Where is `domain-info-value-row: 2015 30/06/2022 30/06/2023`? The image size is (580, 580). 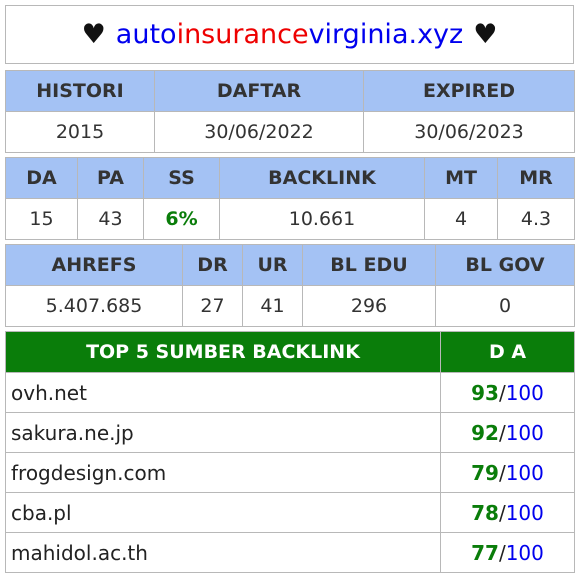
domain-info-value-row: 2015 30/06/2022 30/06/2023 is located at coordinates (290, 132).